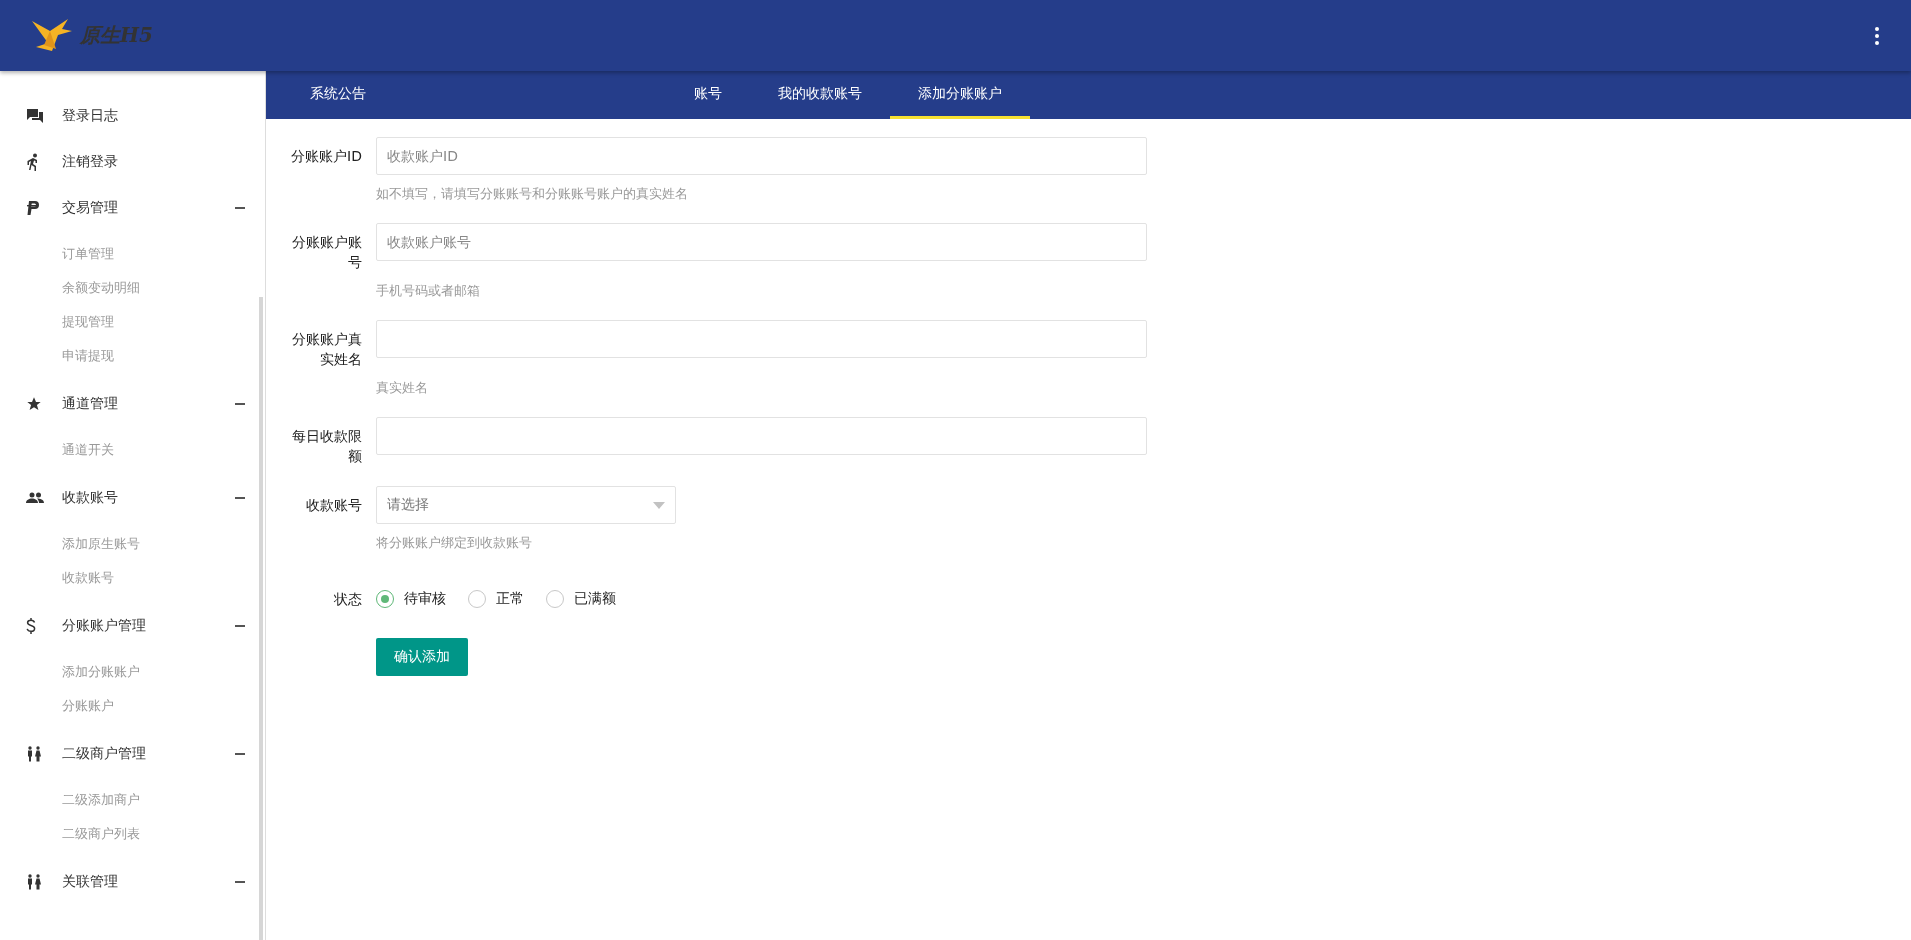 The height and width of the screenshot is (940, 1911). Describe the element at coordinates (132, 754) in the screenshot. I see `sidebar-group-header: 二级商户管理` at that location.